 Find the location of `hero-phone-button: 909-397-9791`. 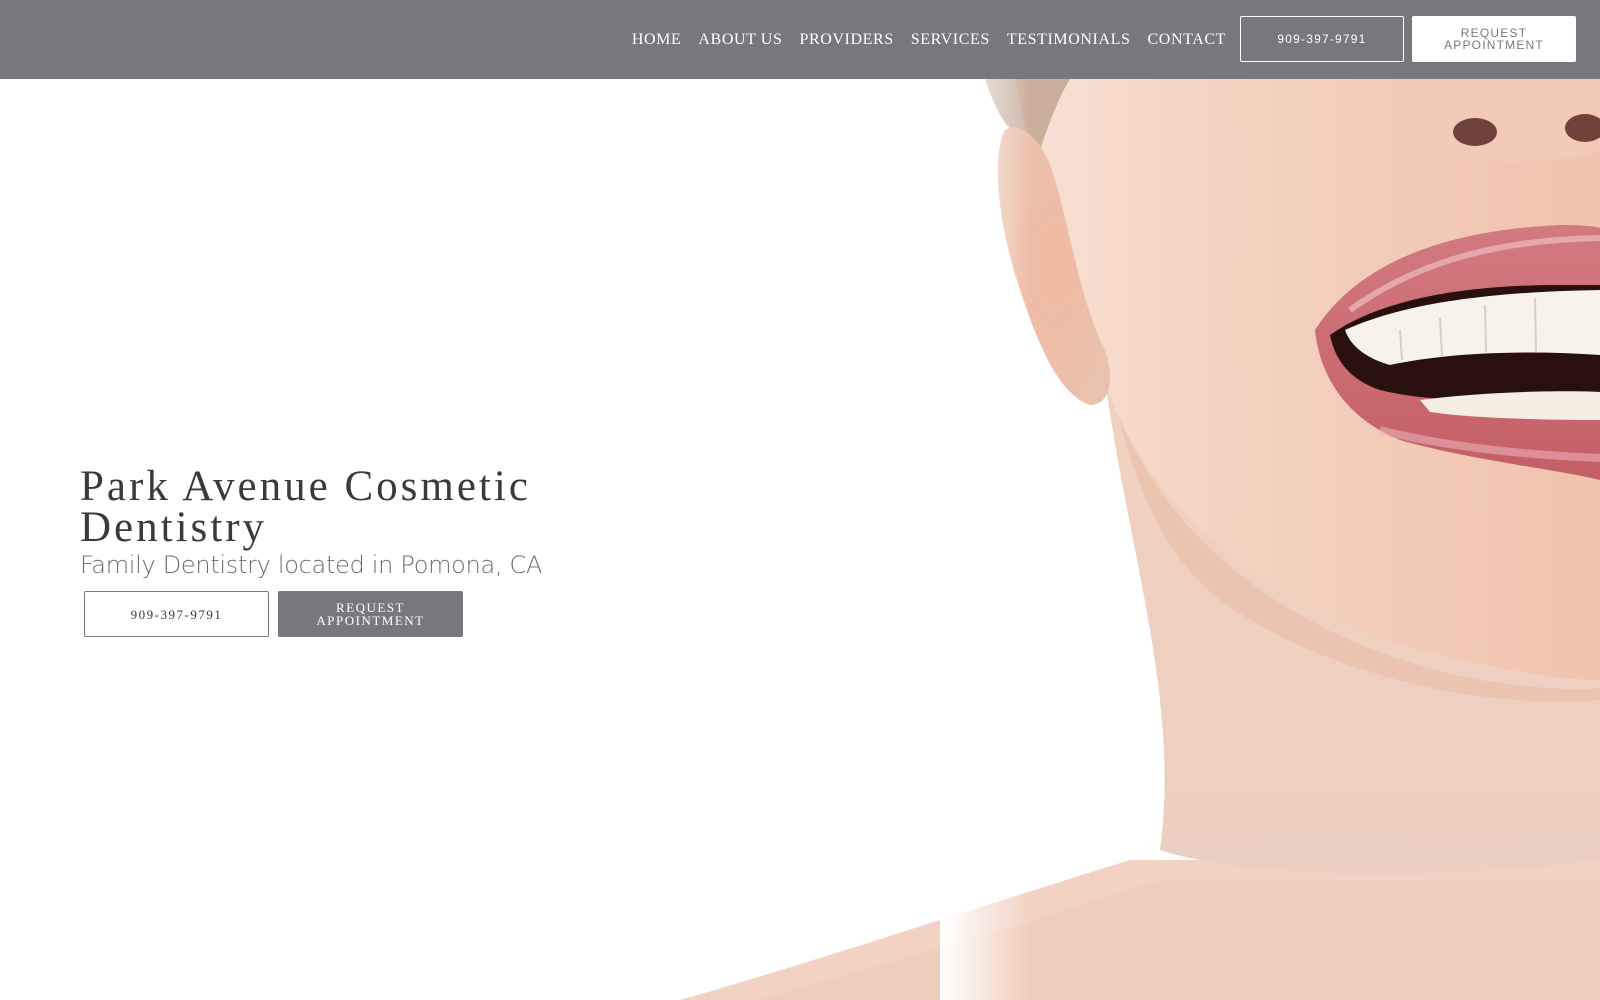

hero-phone-button: 909-397-9791 is located at coordinates (176, 614).